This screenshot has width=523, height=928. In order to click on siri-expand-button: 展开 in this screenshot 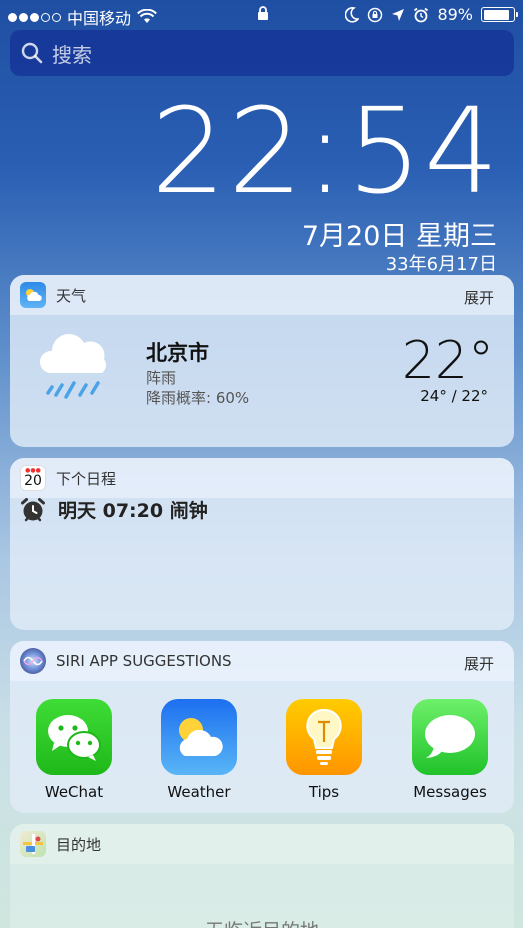, I will do `click(479, 663)`.